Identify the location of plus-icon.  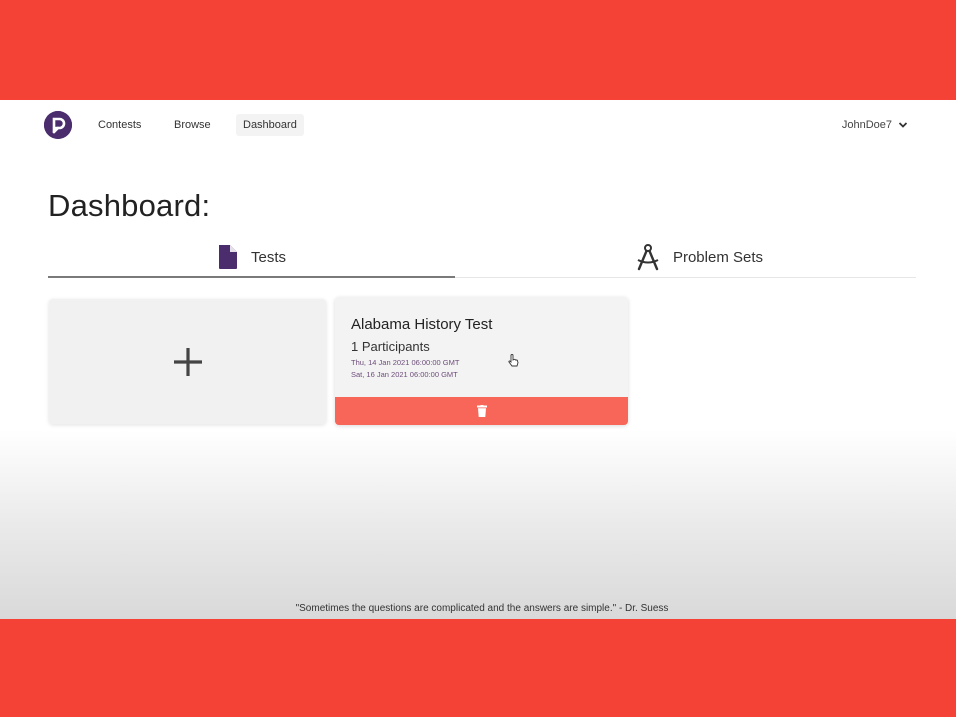
(187, 361).